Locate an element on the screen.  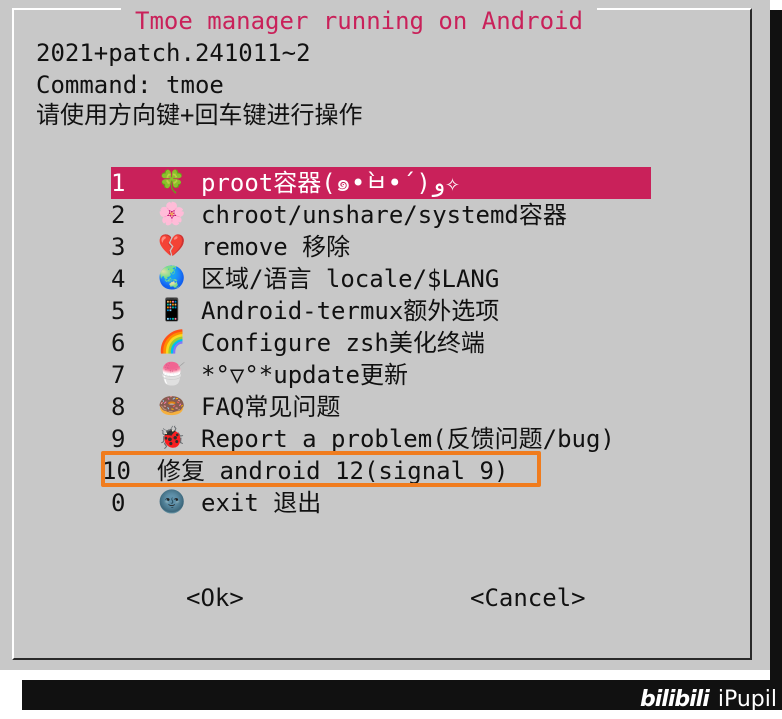
dialog-shadow-right is located at coordinates (776, 360).